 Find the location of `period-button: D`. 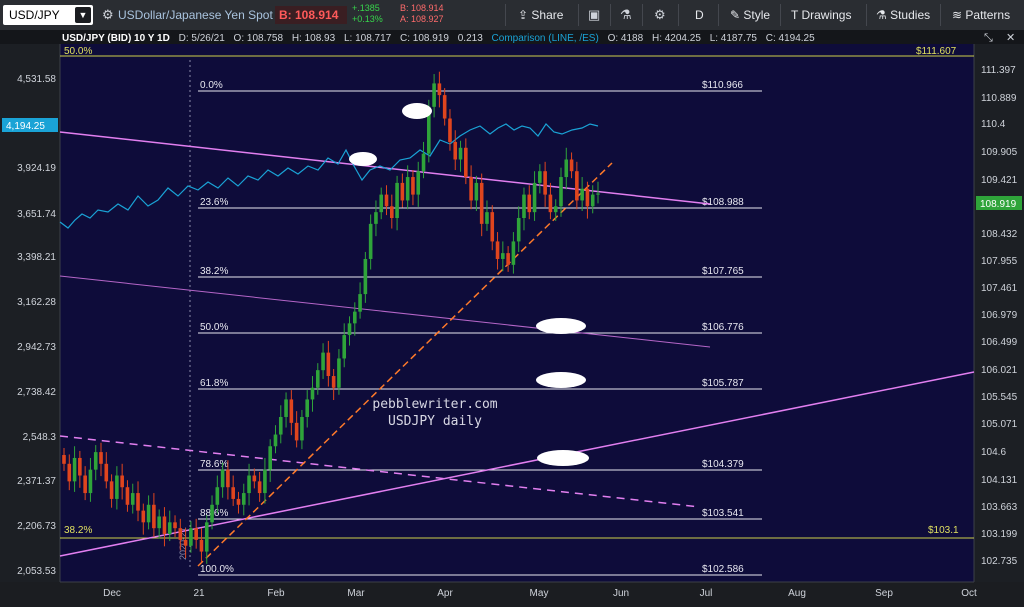

period-button: D is located at coordinates (699, 15).